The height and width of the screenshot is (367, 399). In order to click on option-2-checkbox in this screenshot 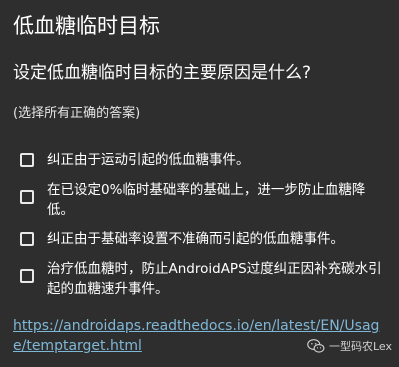, I will do `click(27, 197)`.